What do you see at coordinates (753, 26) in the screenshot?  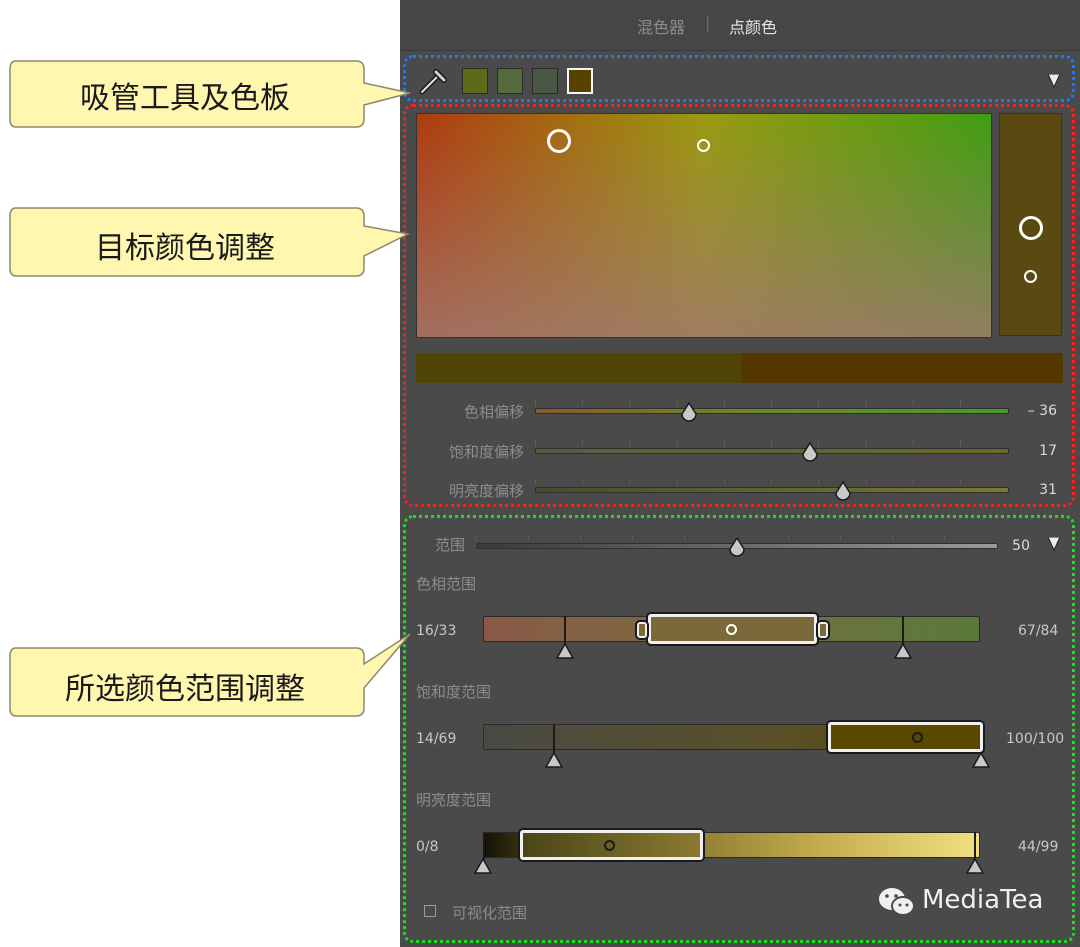 I see `tab-point-color: 点颜色` at bounding box center [753, 26].